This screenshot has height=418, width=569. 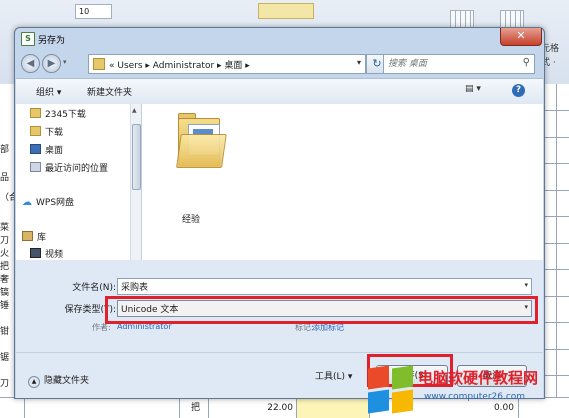 What do you see at coordinates (392, 390) in the screenshot?
I see `windows-logo-icon` at bounding box center [392, 390].